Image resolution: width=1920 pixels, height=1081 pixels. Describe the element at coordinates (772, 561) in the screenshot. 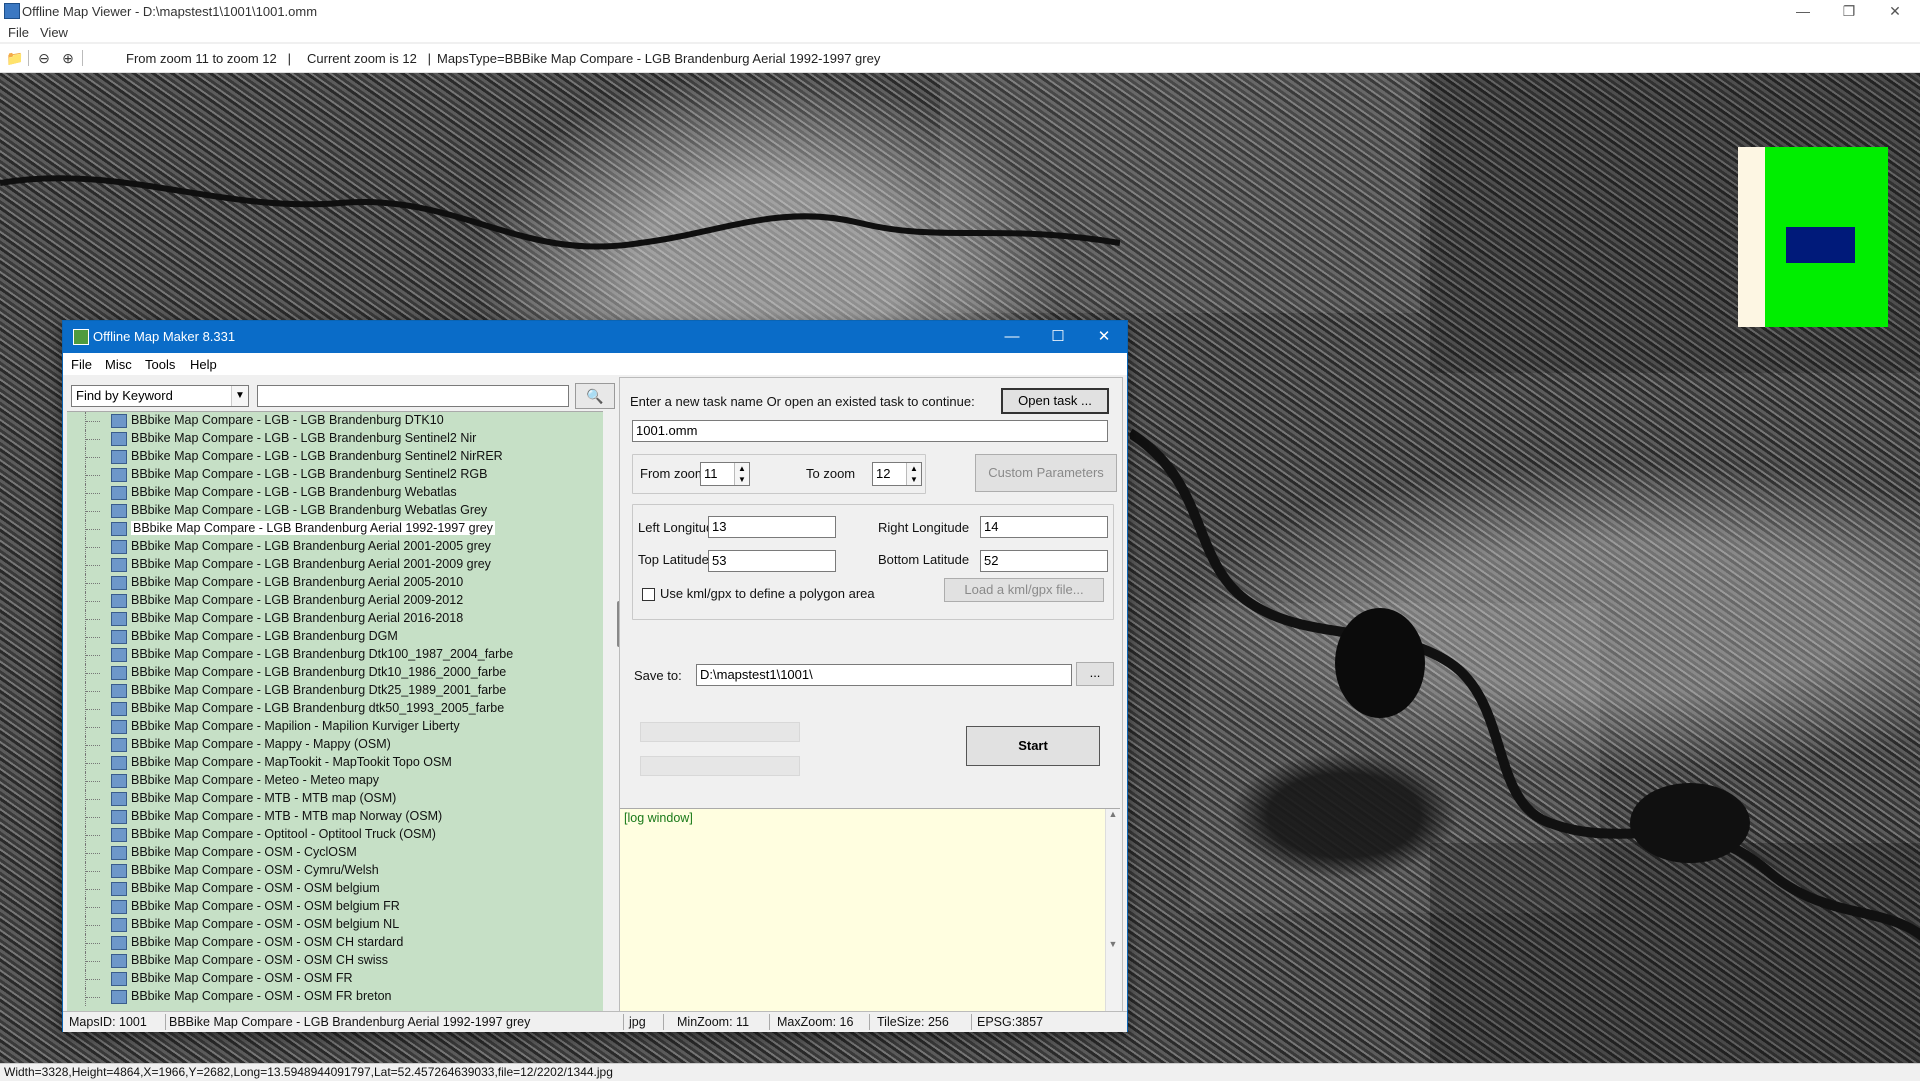

I see `top-latitude-field: 53` at that location.